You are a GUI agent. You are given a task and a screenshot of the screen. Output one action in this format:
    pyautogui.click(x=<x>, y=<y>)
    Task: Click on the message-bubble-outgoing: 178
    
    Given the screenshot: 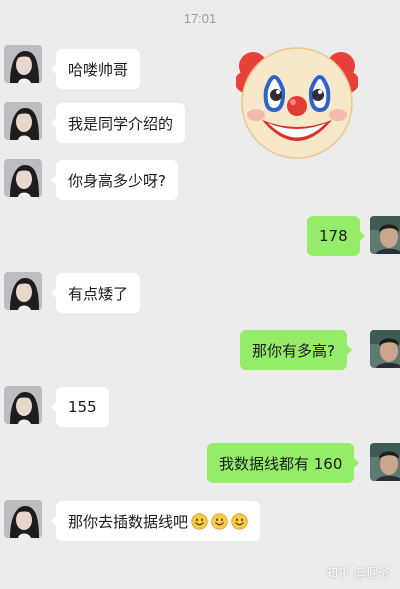 What is the action you would take?
    pyautogui.click(x=336, y=236)
    